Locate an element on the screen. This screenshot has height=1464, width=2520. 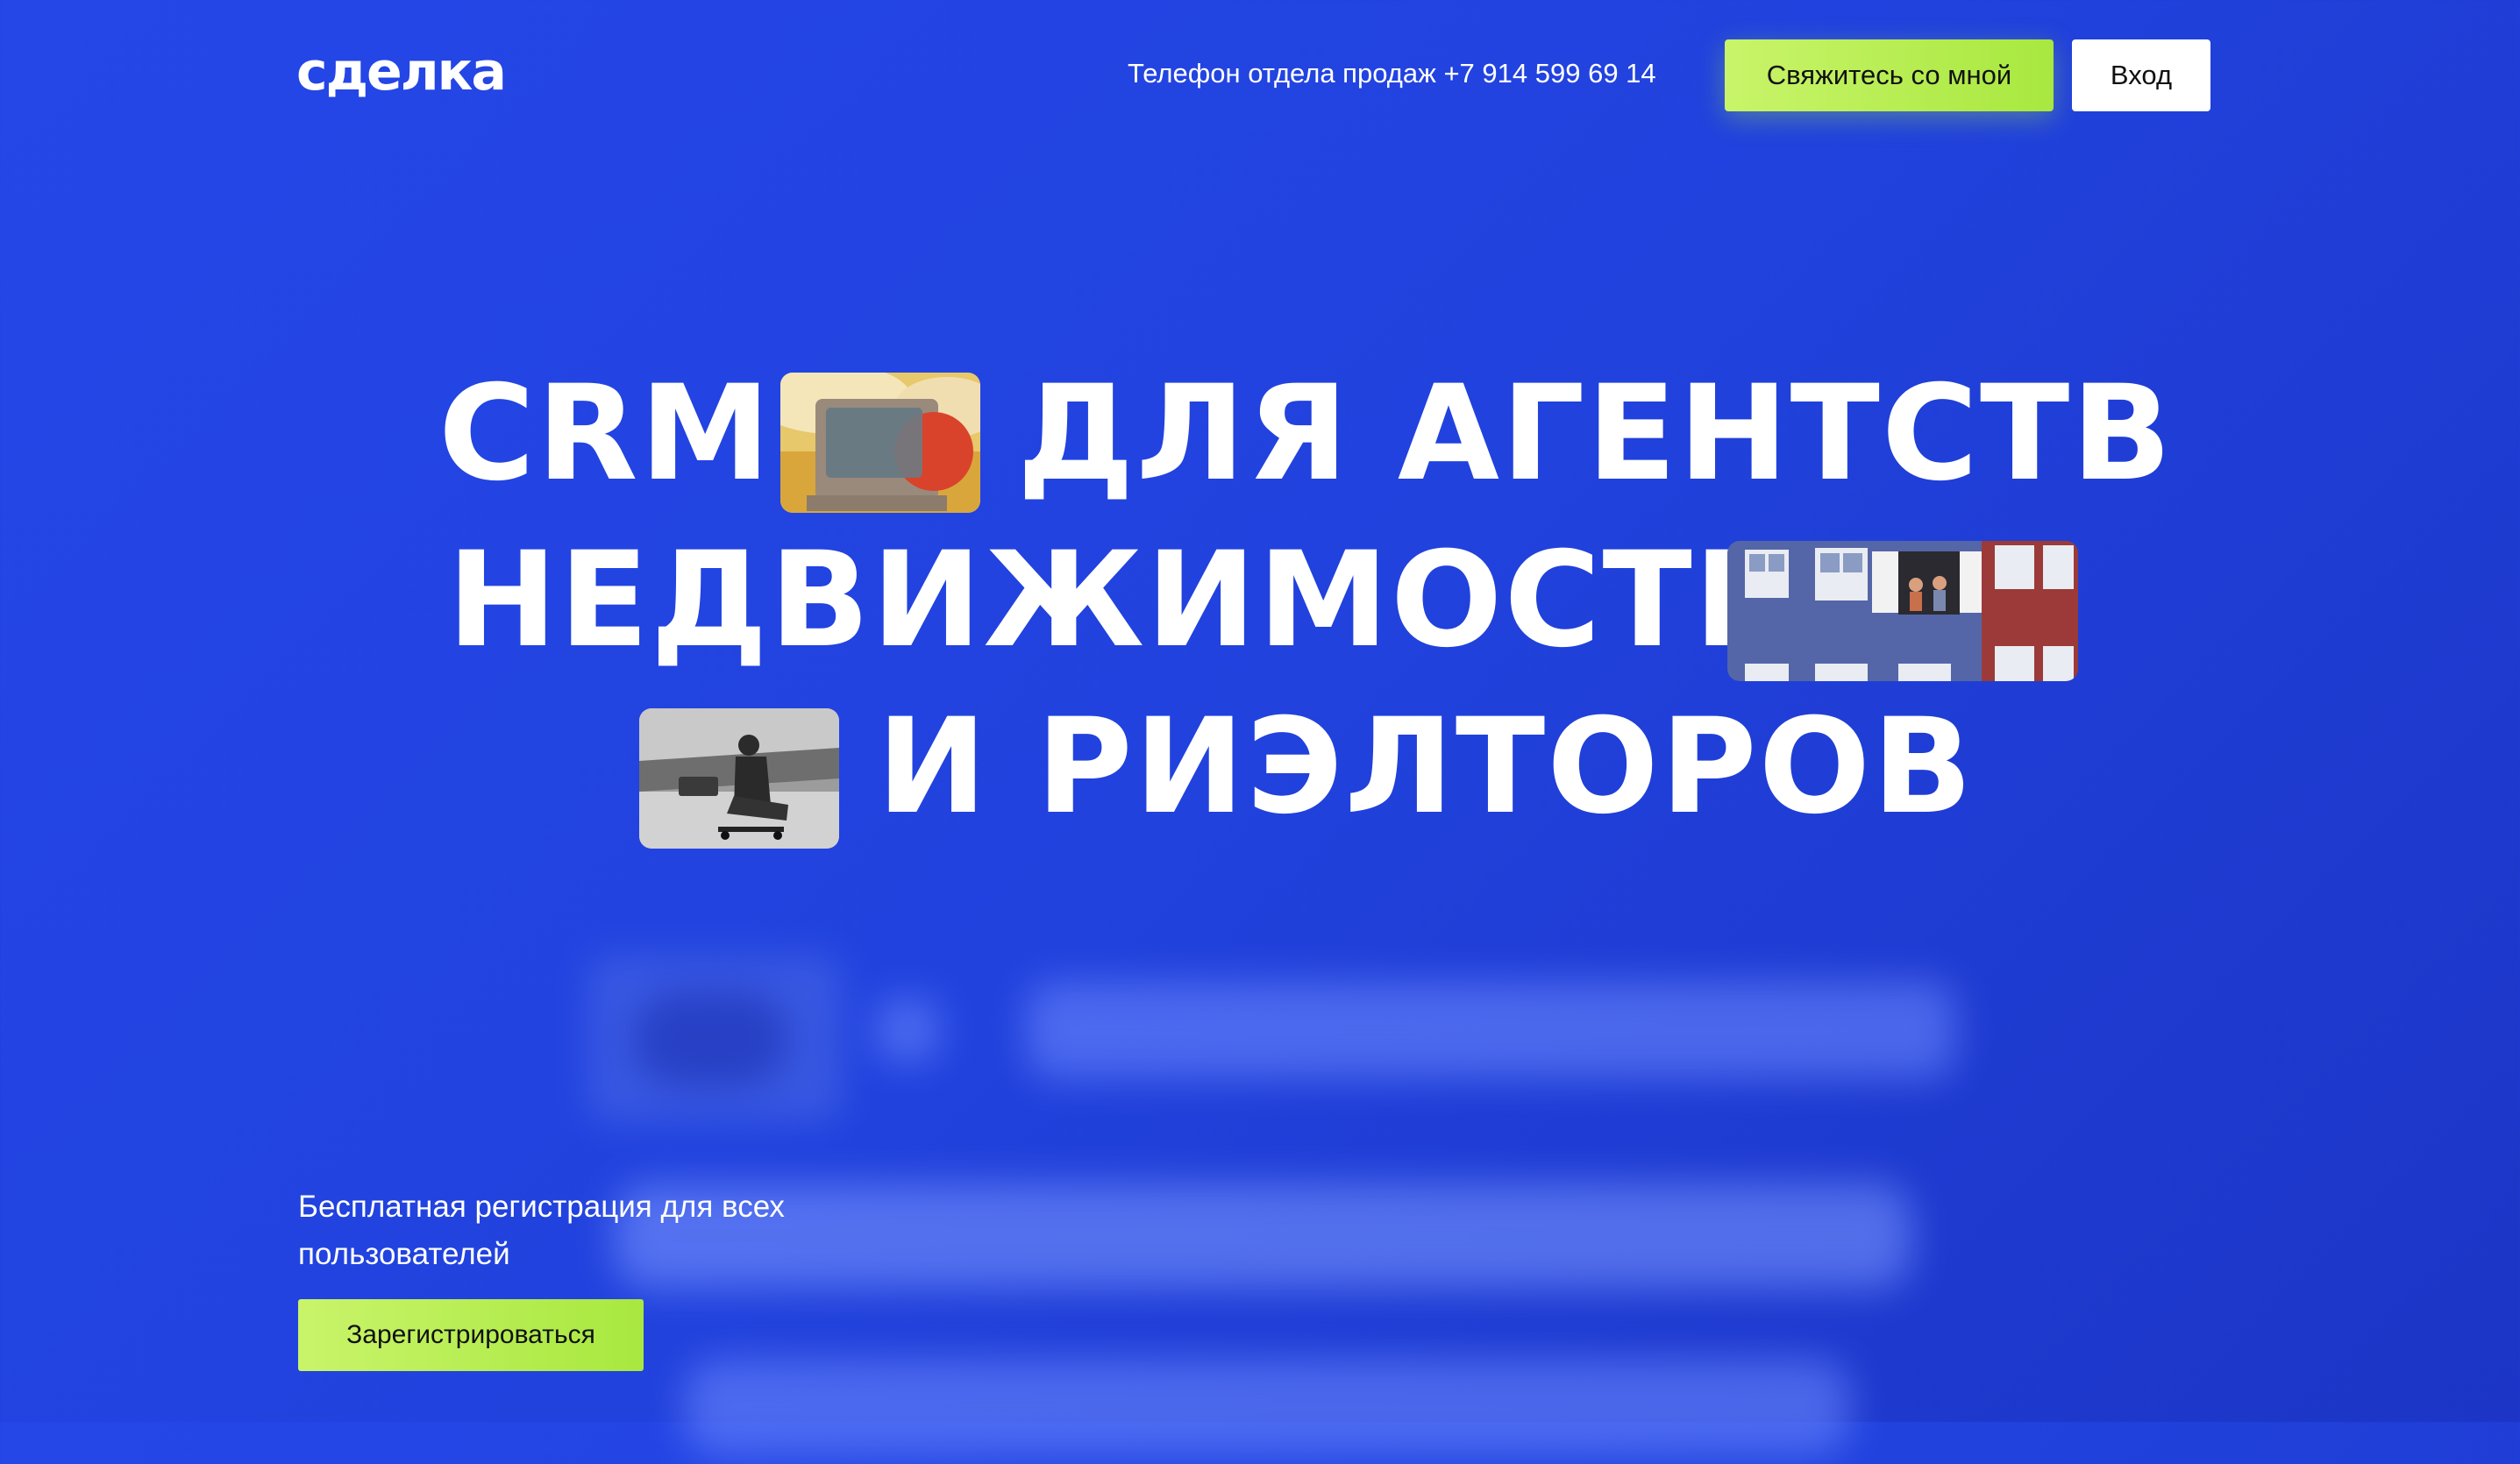
blurred-image is located at coordinates (714, 1039).